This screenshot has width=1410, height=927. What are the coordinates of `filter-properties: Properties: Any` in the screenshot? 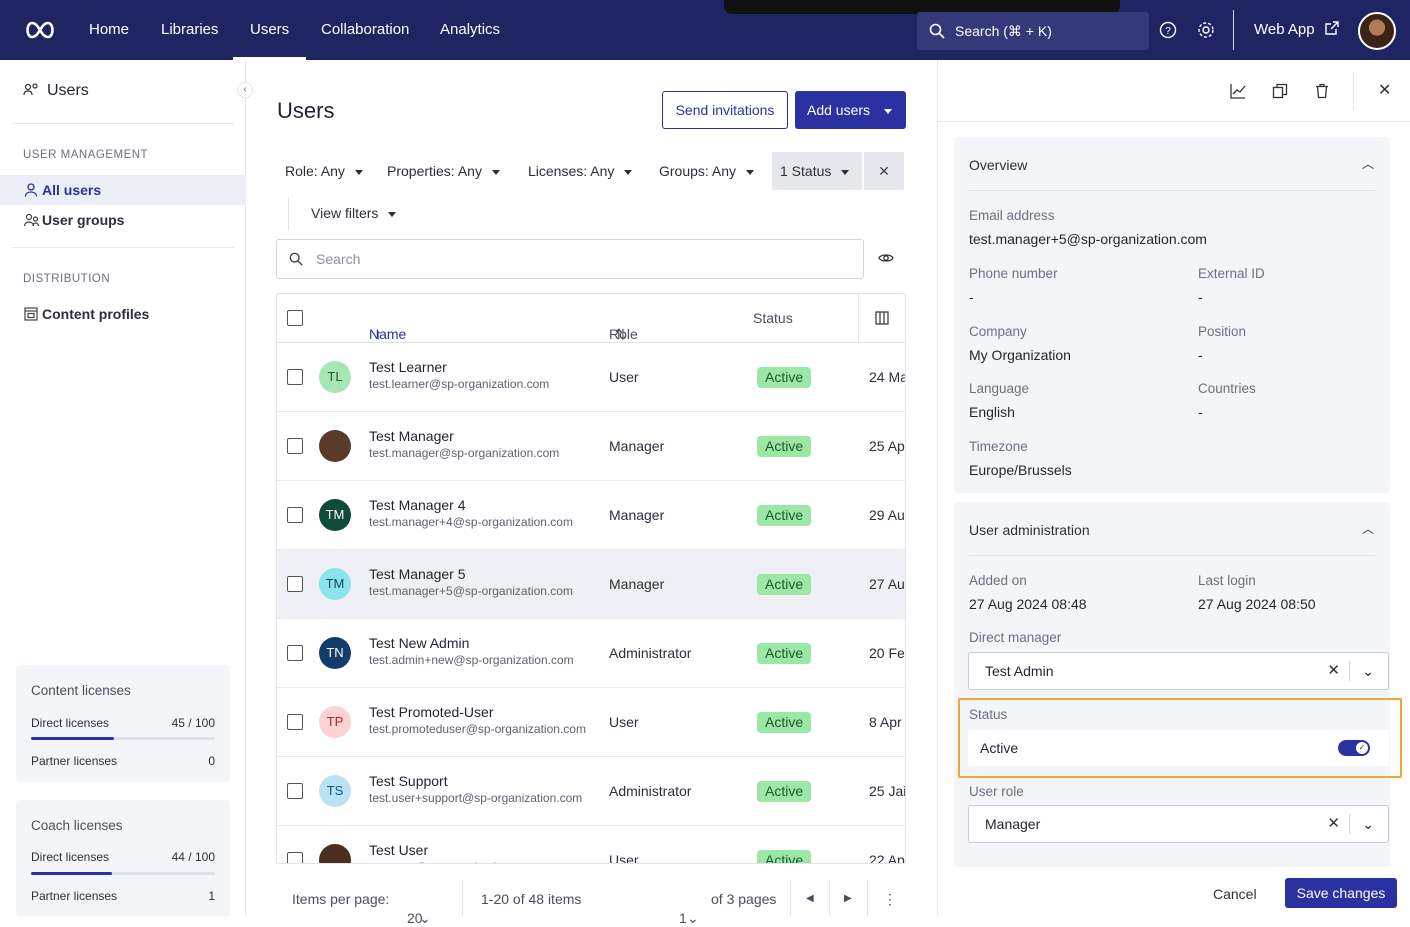 It's located at (443, 171).